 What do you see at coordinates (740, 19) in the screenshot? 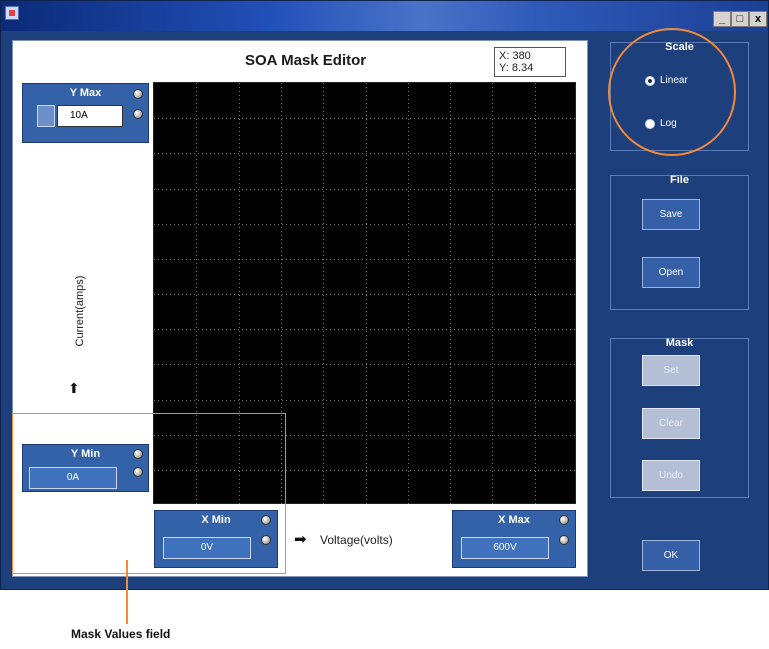
I see `maximize-button: □` at bounding box center [740, 19].